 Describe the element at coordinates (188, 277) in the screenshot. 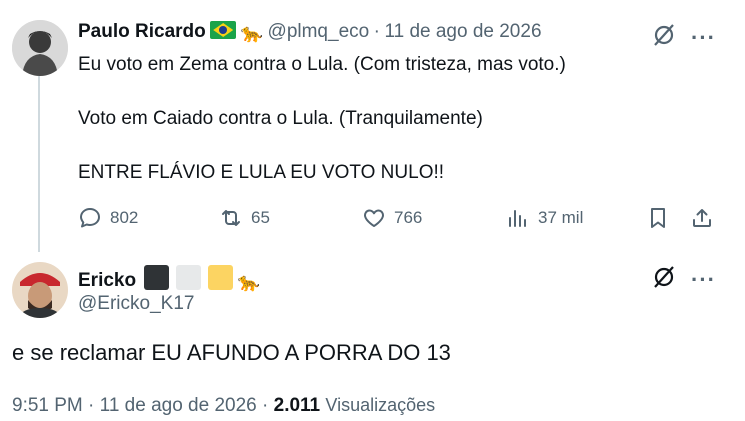

I see `light-square-emoji` at that location.